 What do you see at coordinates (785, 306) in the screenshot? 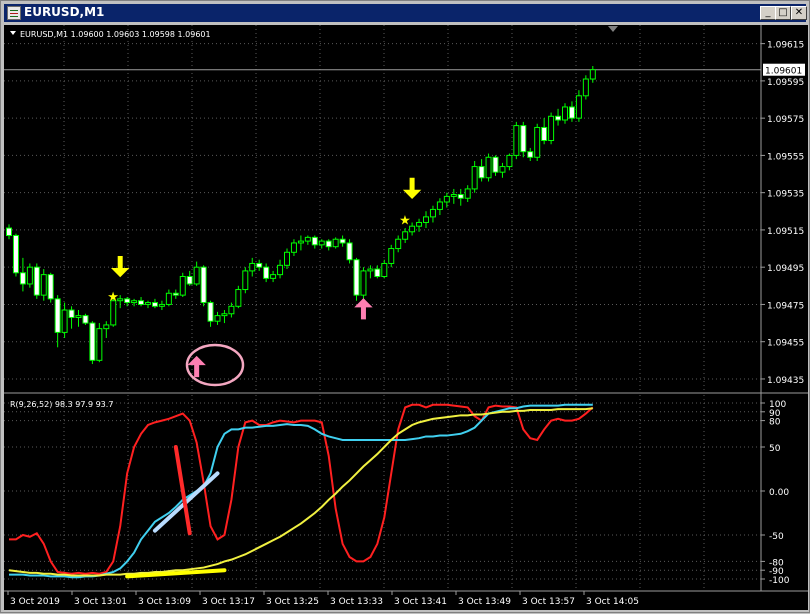
I see `price-tick-label: 1.09475` at bounding box center [785, 306].